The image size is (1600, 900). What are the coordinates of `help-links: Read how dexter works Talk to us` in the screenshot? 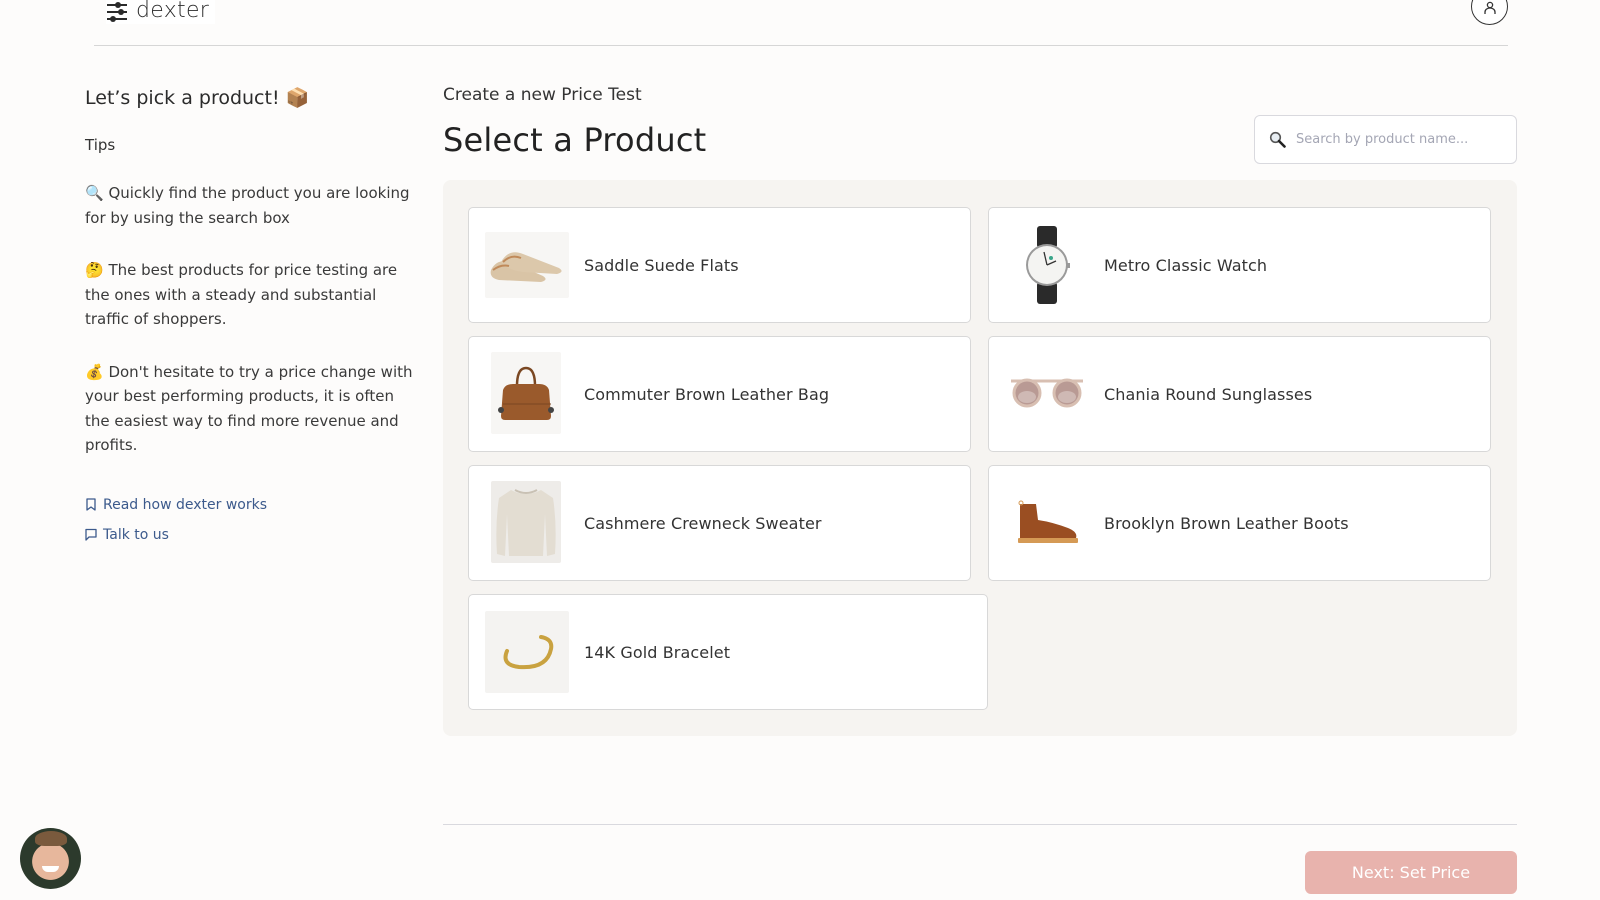 It's located at (250, 520).